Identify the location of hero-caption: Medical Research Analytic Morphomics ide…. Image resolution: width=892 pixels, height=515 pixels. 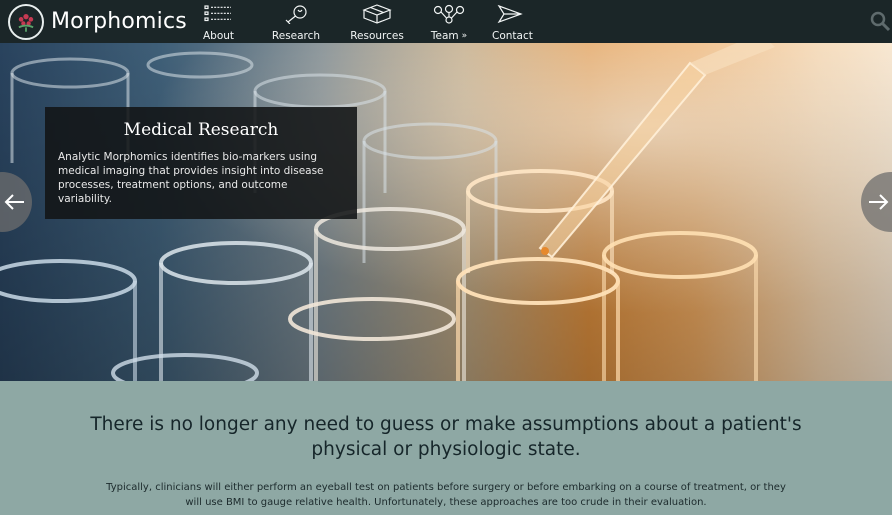
(201, 163).